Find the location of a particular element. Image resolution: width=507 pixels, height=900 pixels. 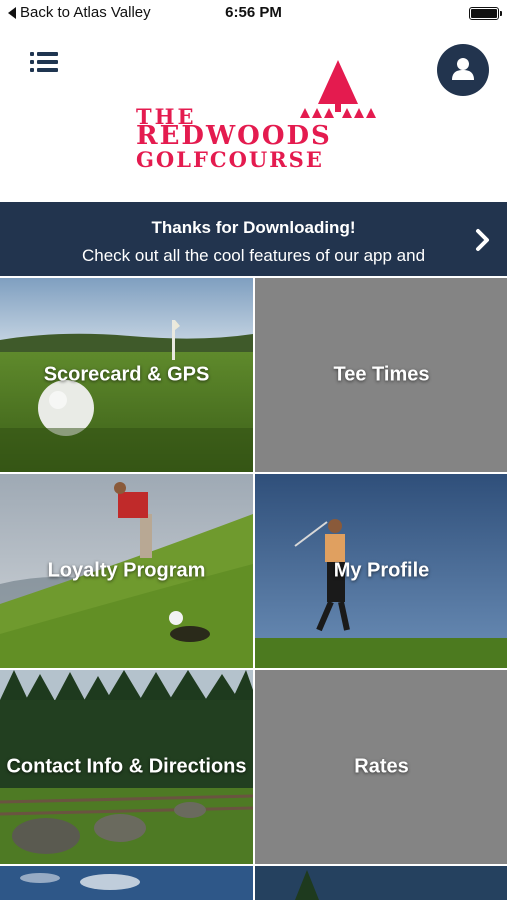

tile-label: My Profile is located at coordinates (381, 570).